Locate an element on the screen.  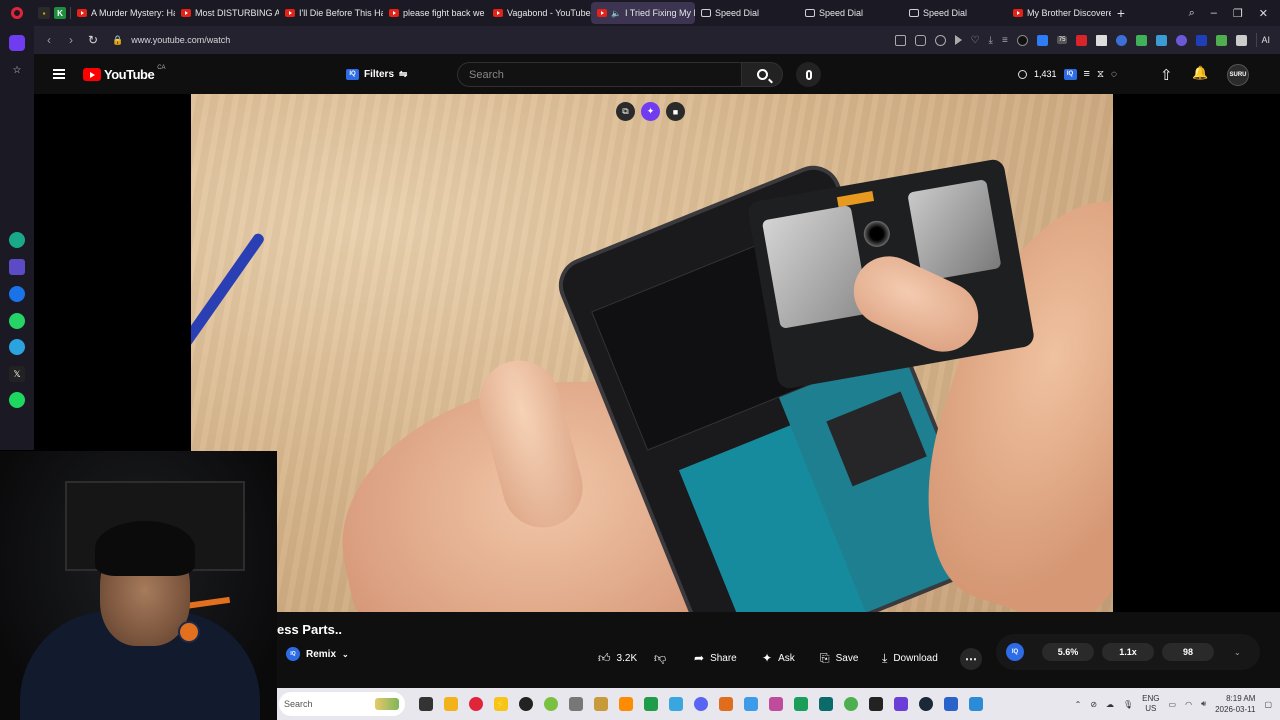
whatsapp-icon is located at coordinates (17, 321).